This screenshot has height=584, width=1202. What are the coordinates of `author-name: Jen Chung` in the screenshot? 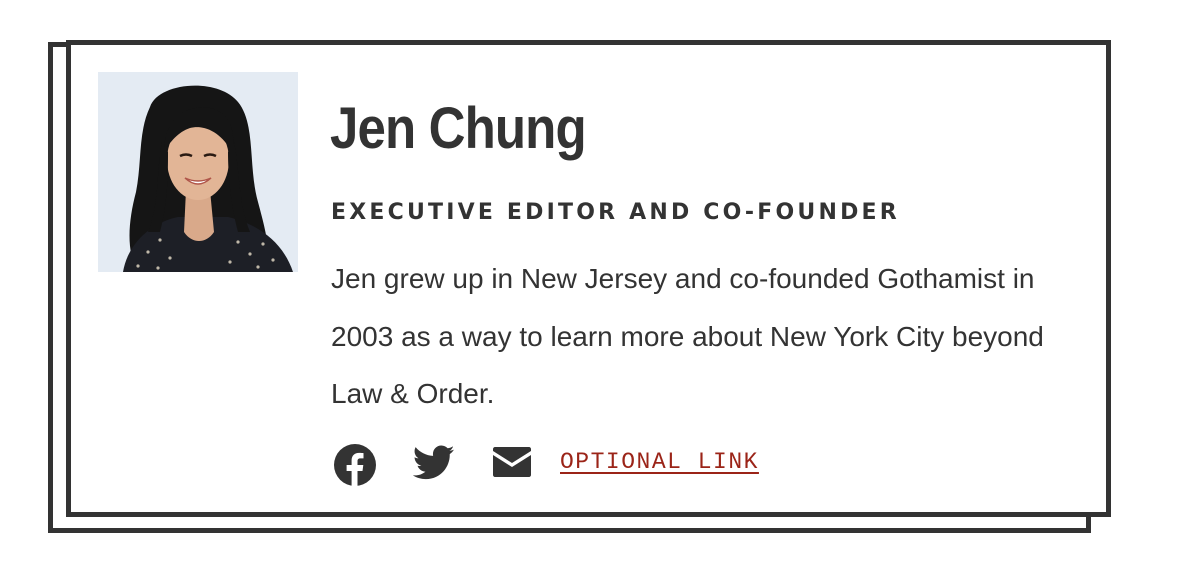 It's located at (458, 128).